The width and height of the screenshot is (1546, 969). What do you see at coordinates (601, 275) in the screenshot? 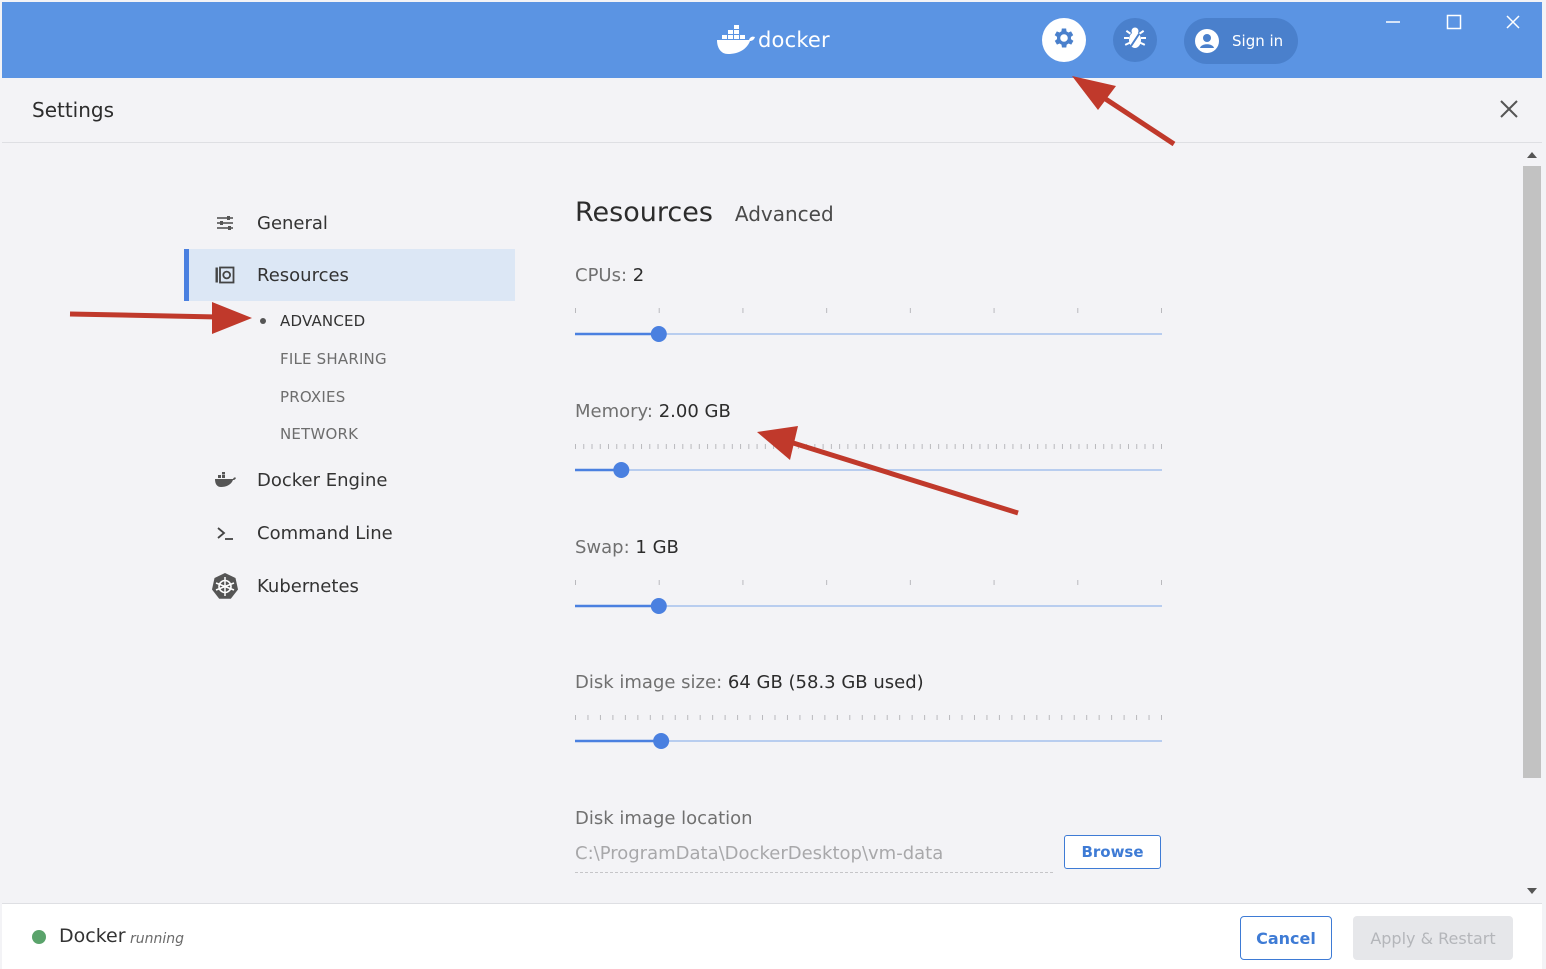
I see `cpus-label-text: CPUs:` at bounding box center [601, 275].